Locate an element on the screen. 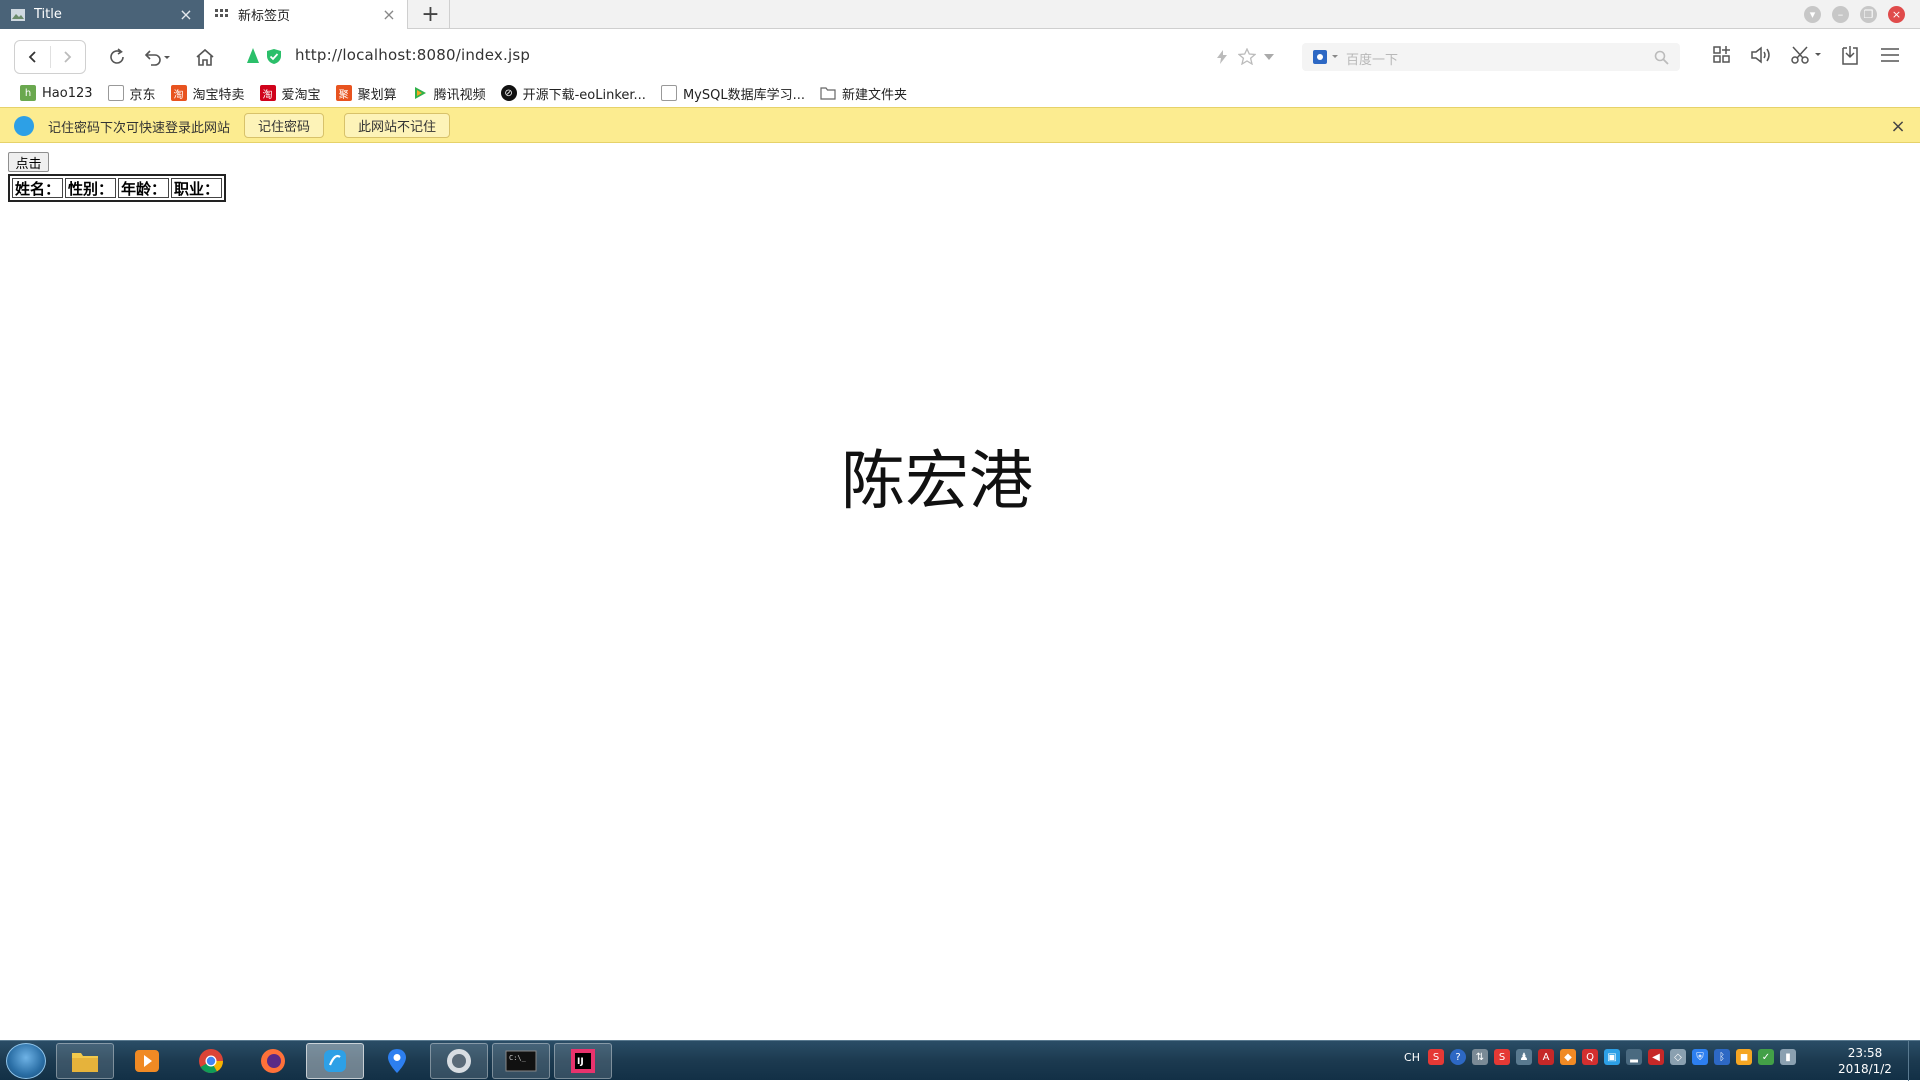 This screenshot has height=1081, width=1920. bluetooth-icon: ᛒ is located at coordinates (1722, 1057).